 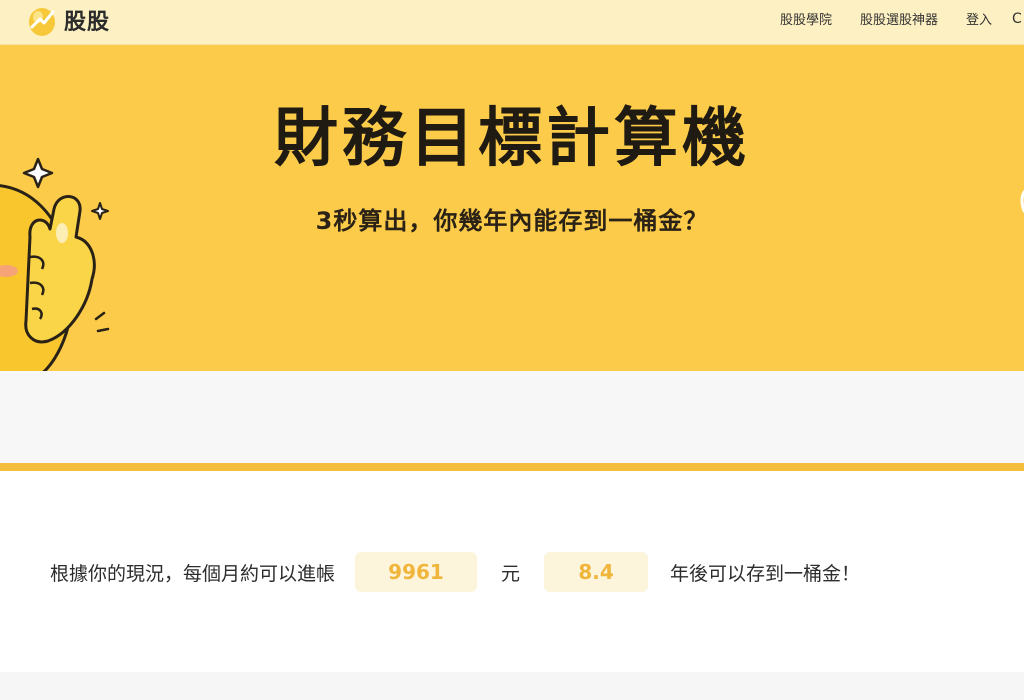 What do you see at coordinates (765, 573) in the screenshot?
I see `result-suffix-text: 年後可以存到一桶金！` at bounding box center [765, 573].